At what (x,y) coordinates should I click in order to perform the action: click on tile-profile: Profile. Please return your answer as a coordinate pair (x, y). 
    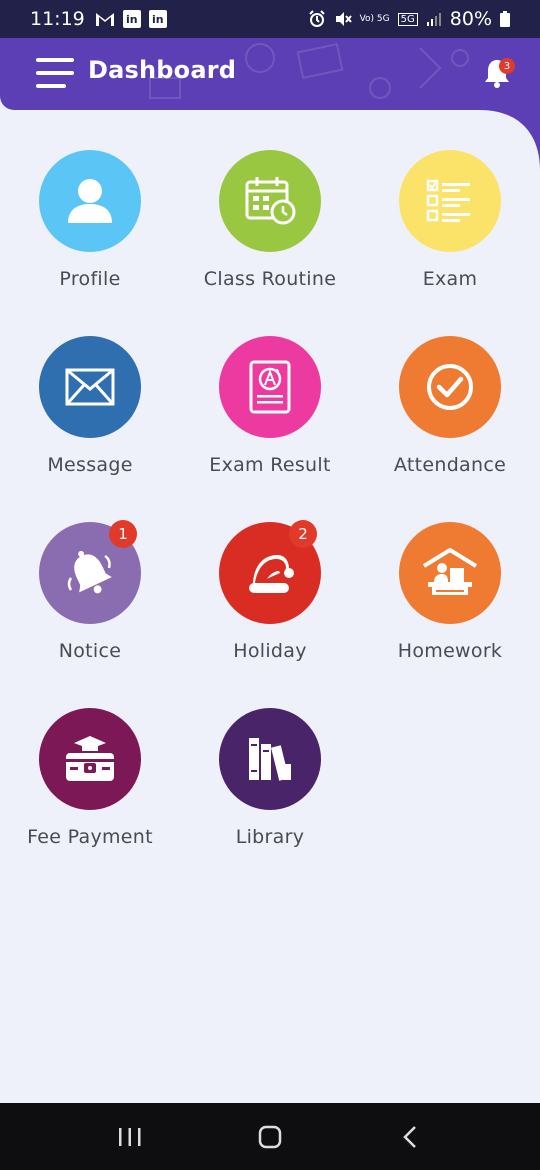
    Looking at the image, I should click on (90, 235).